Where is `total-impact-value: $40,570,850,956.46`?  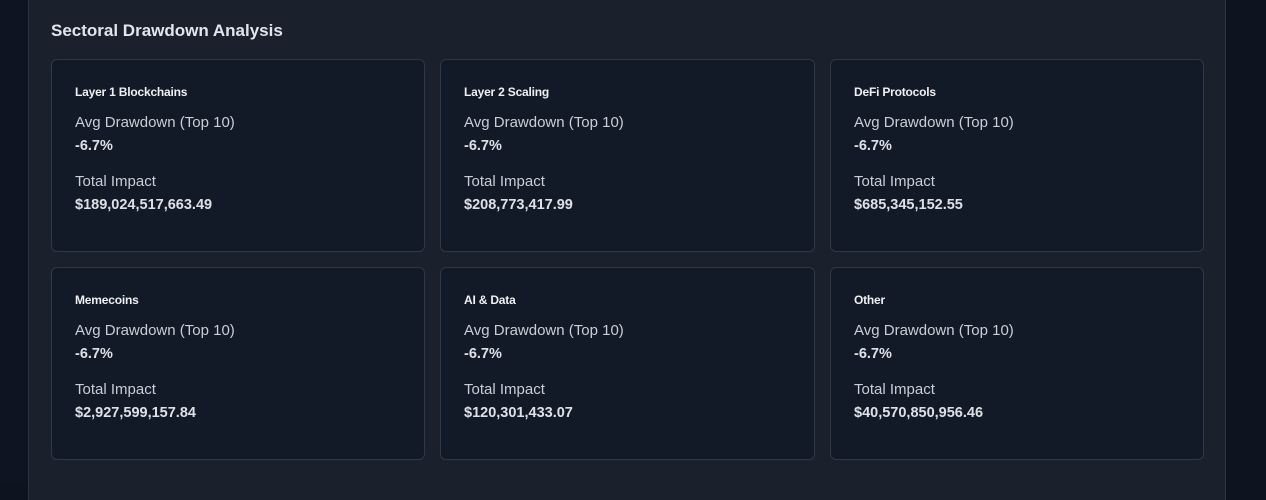
total-impact-value: $40,570,850,956.46 is located at coordinates (919, 413).